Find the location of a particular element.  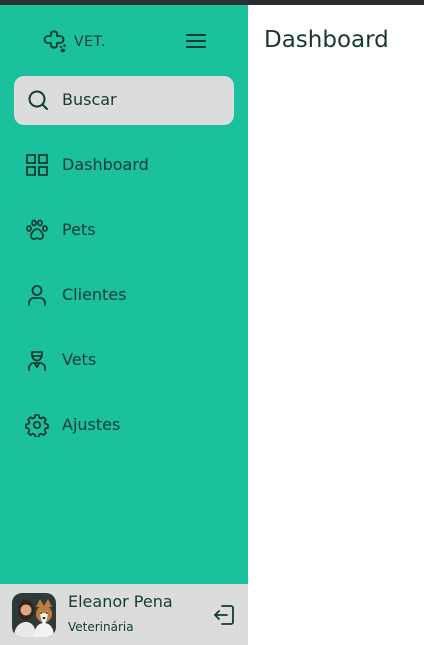

search-button: Buscar is located at coordinates (124, 100).